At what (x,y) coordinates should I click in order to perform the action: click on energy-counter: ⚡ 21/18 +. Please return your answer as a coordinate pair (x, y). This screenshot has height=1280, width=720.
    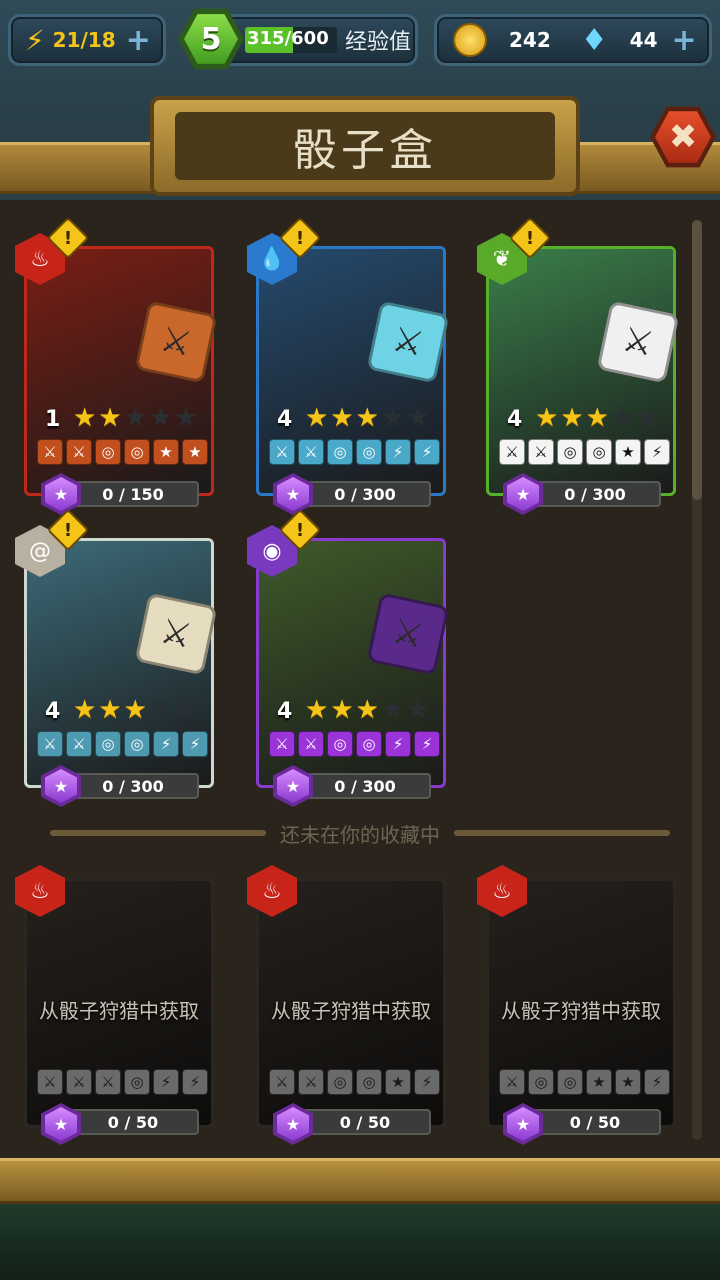
    Looking at the image, I should click on (87, 40).